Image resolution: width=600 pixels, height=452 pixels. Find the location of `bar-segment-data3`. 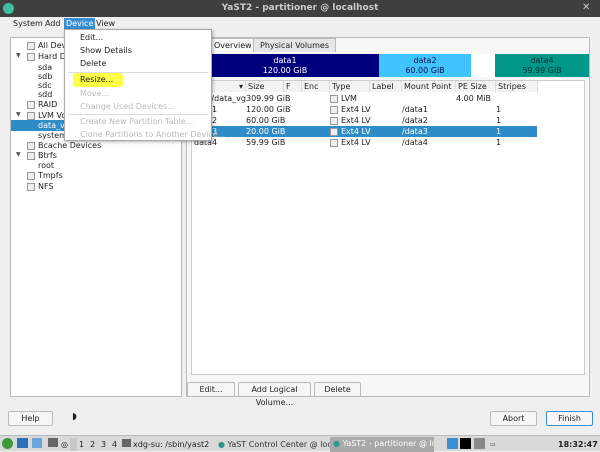

bar-segment-data3 is located at coordinates (483, 65).